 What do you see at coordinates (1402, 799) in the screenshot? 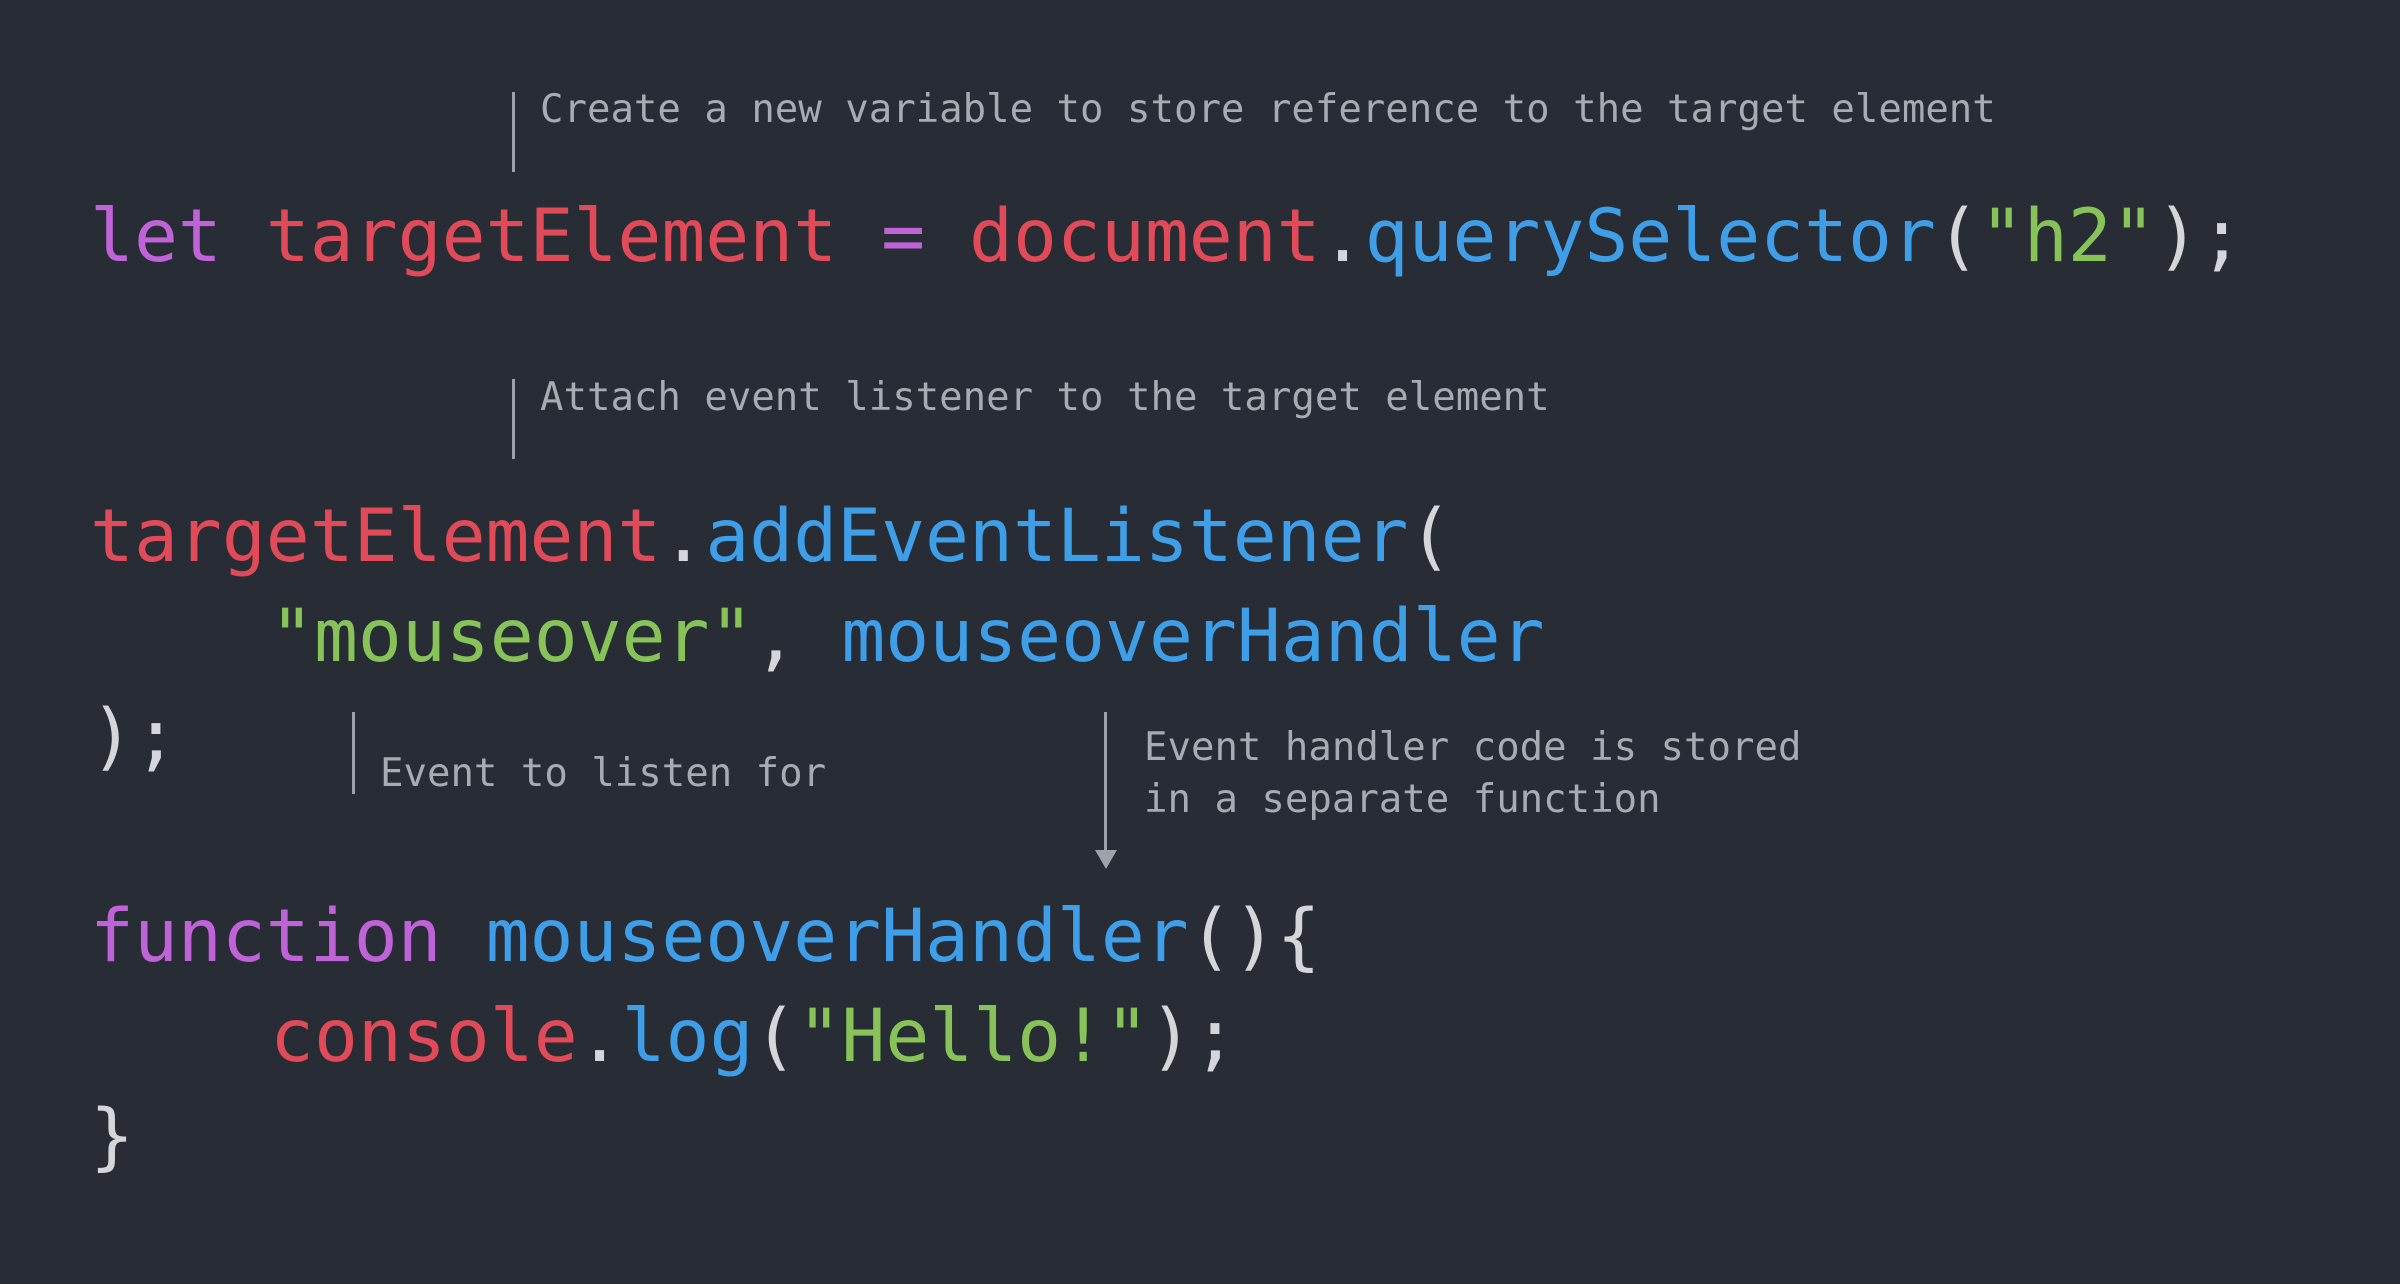
I see `annotation-handler-line2: in a separate function` at bounding box center [1402, 799].